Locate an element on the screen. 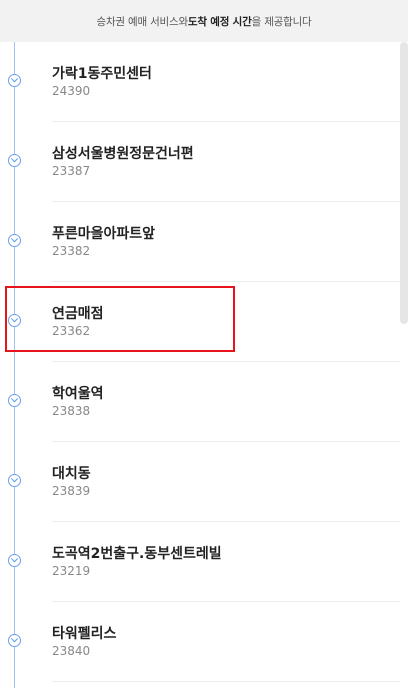  stop-name: 가락1동주민센터 is located at coordinates (102, 74).